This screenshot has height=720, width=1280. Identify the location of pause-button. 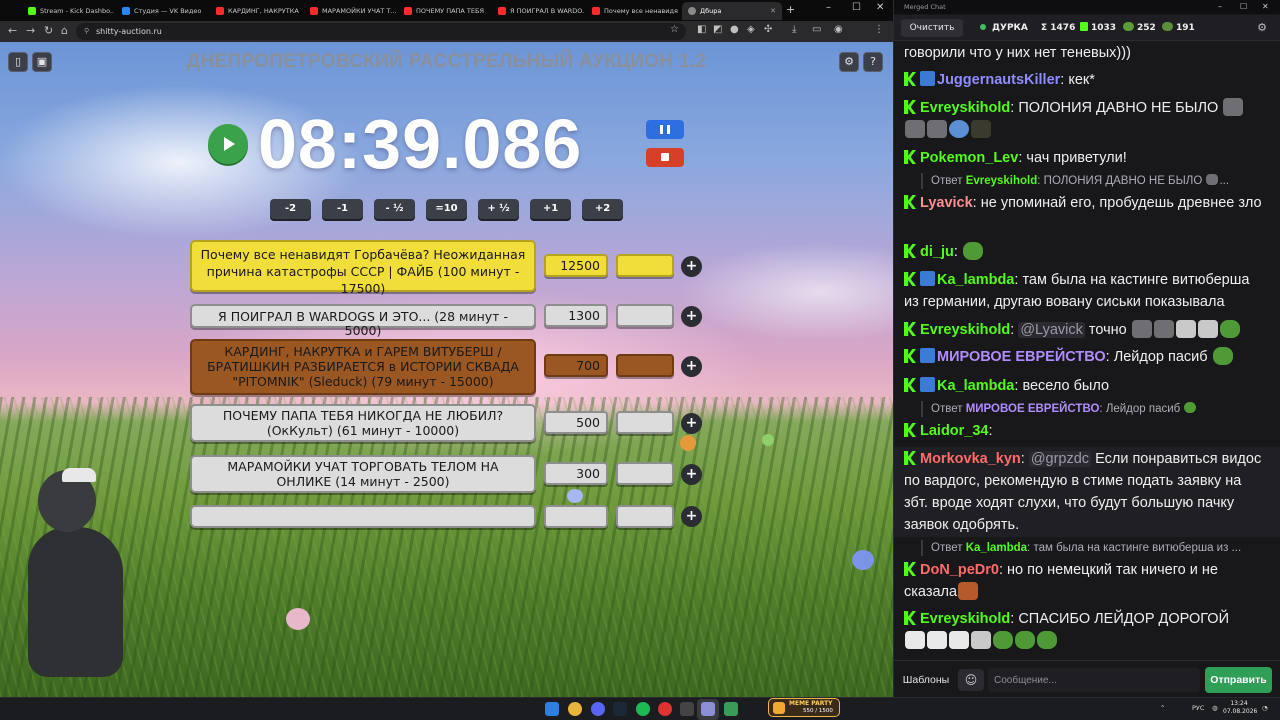
(665, 129).